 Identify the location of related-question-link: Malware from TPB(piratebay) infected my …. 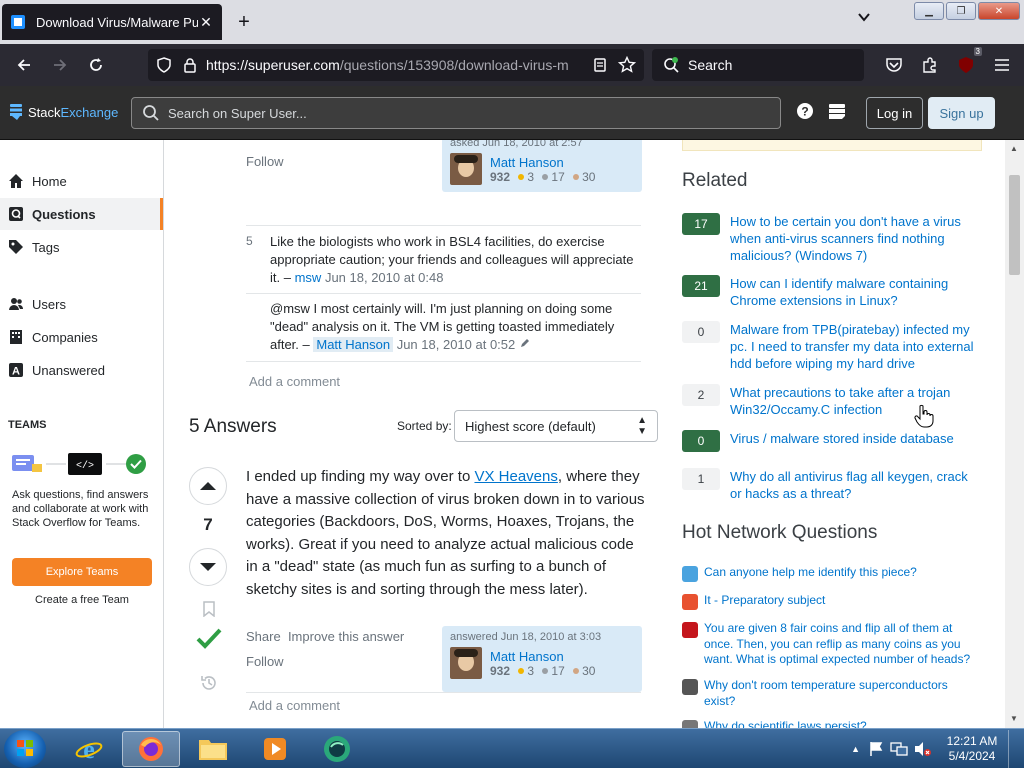
(856, 346).